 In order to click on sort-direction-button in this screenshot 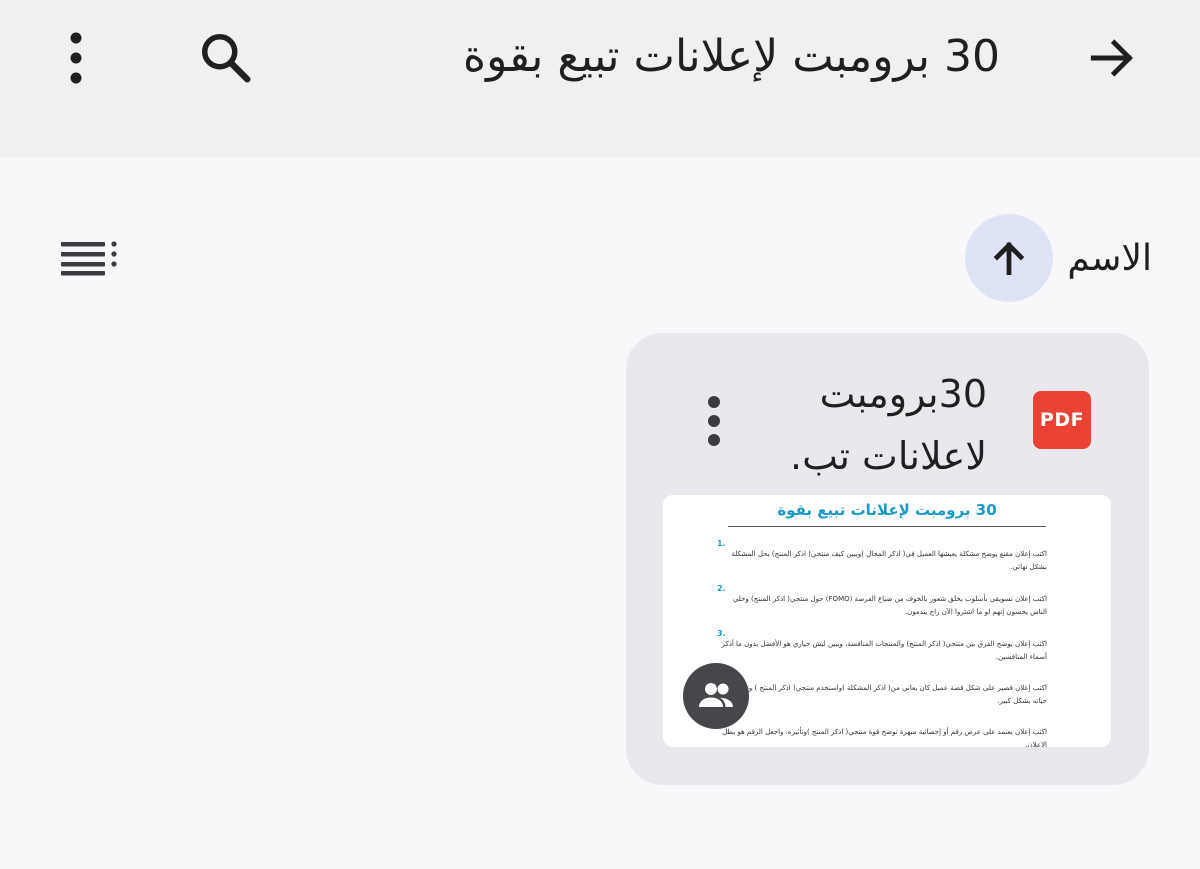, I will do `click(1009, 258)`.